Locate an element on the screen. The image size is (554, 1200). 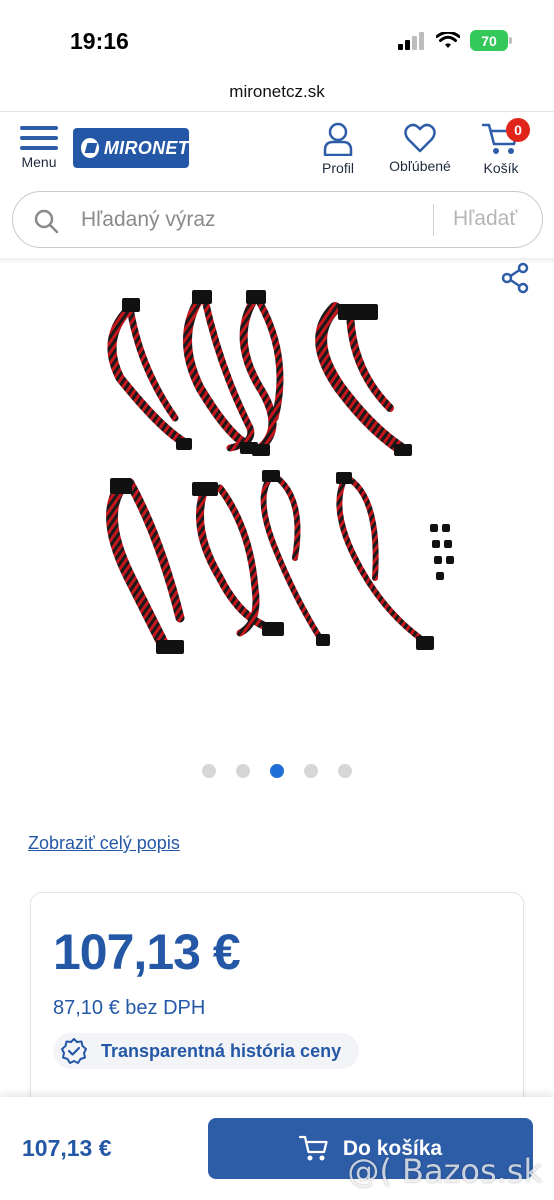
price-history-button: Transparentná história ceny is located at coordinates (206, 1051).